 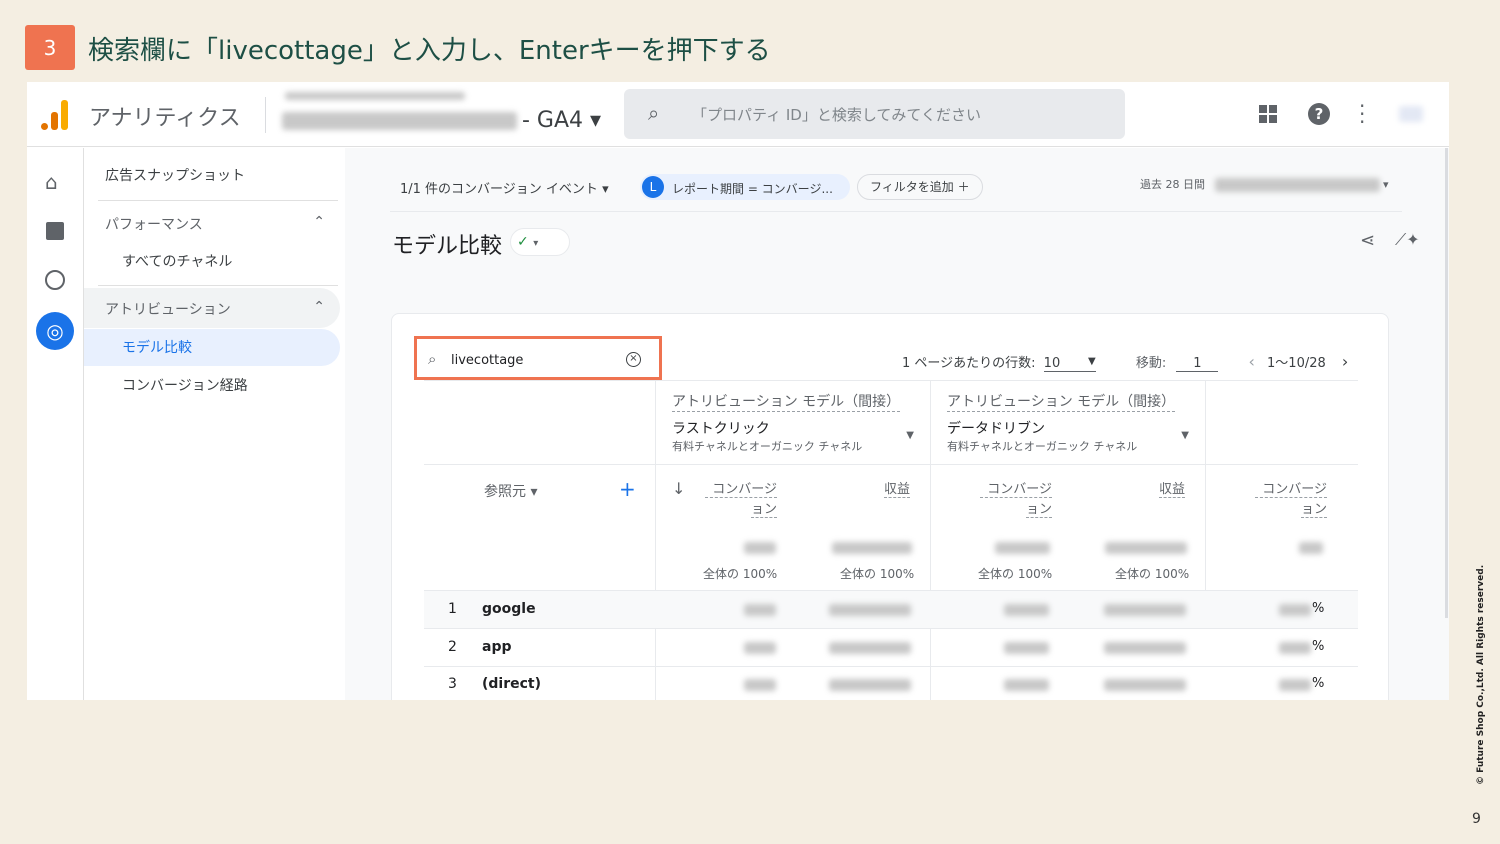 What do you see at coordinates (50, 47) in the screenshot?
I see `step-badge: 3` at bounding box center [50, 47].